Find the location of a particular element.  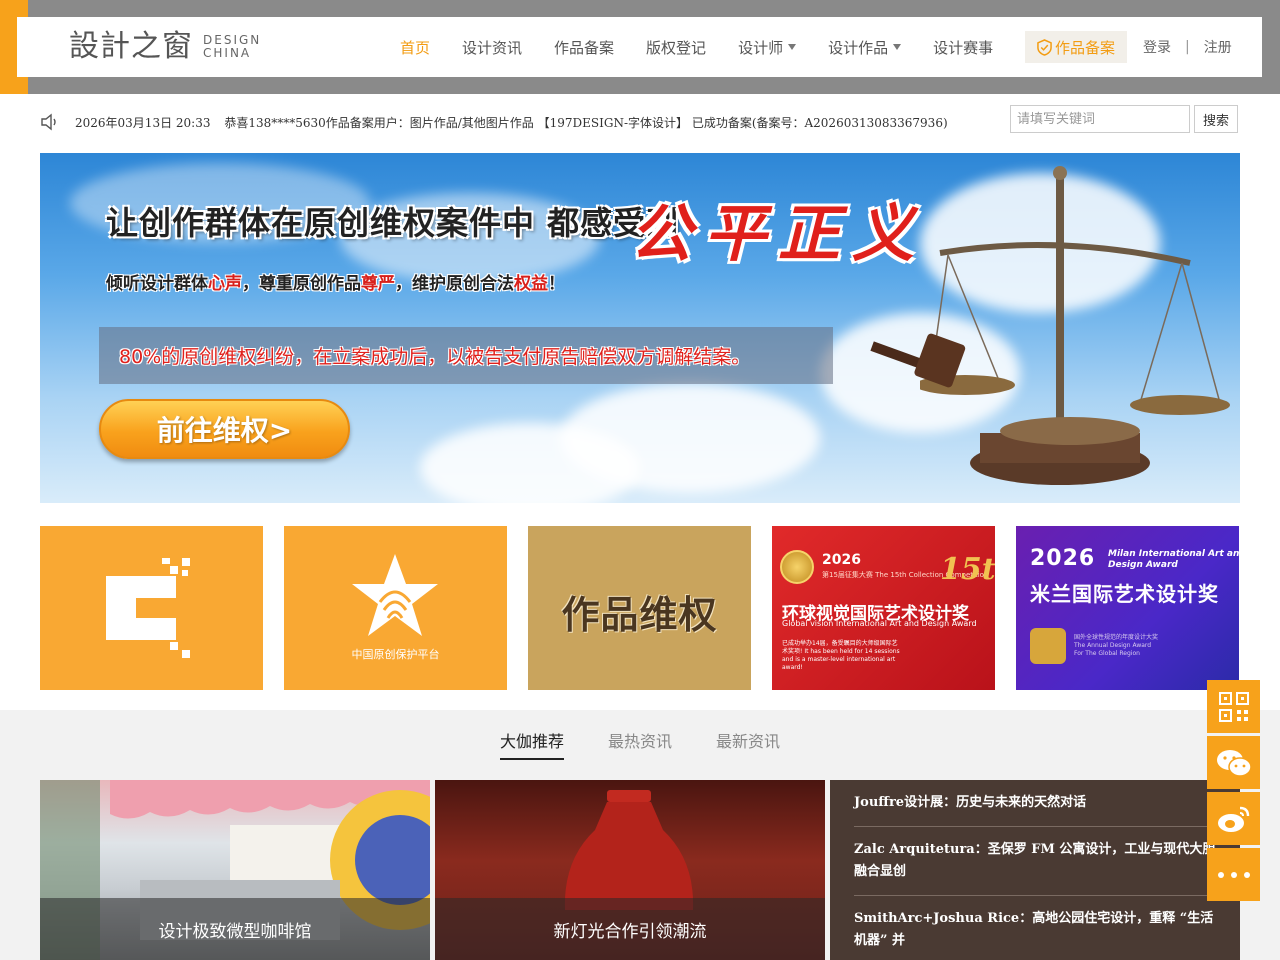

record-button-label: 作品备案 is located at coordinates (1084, 47).